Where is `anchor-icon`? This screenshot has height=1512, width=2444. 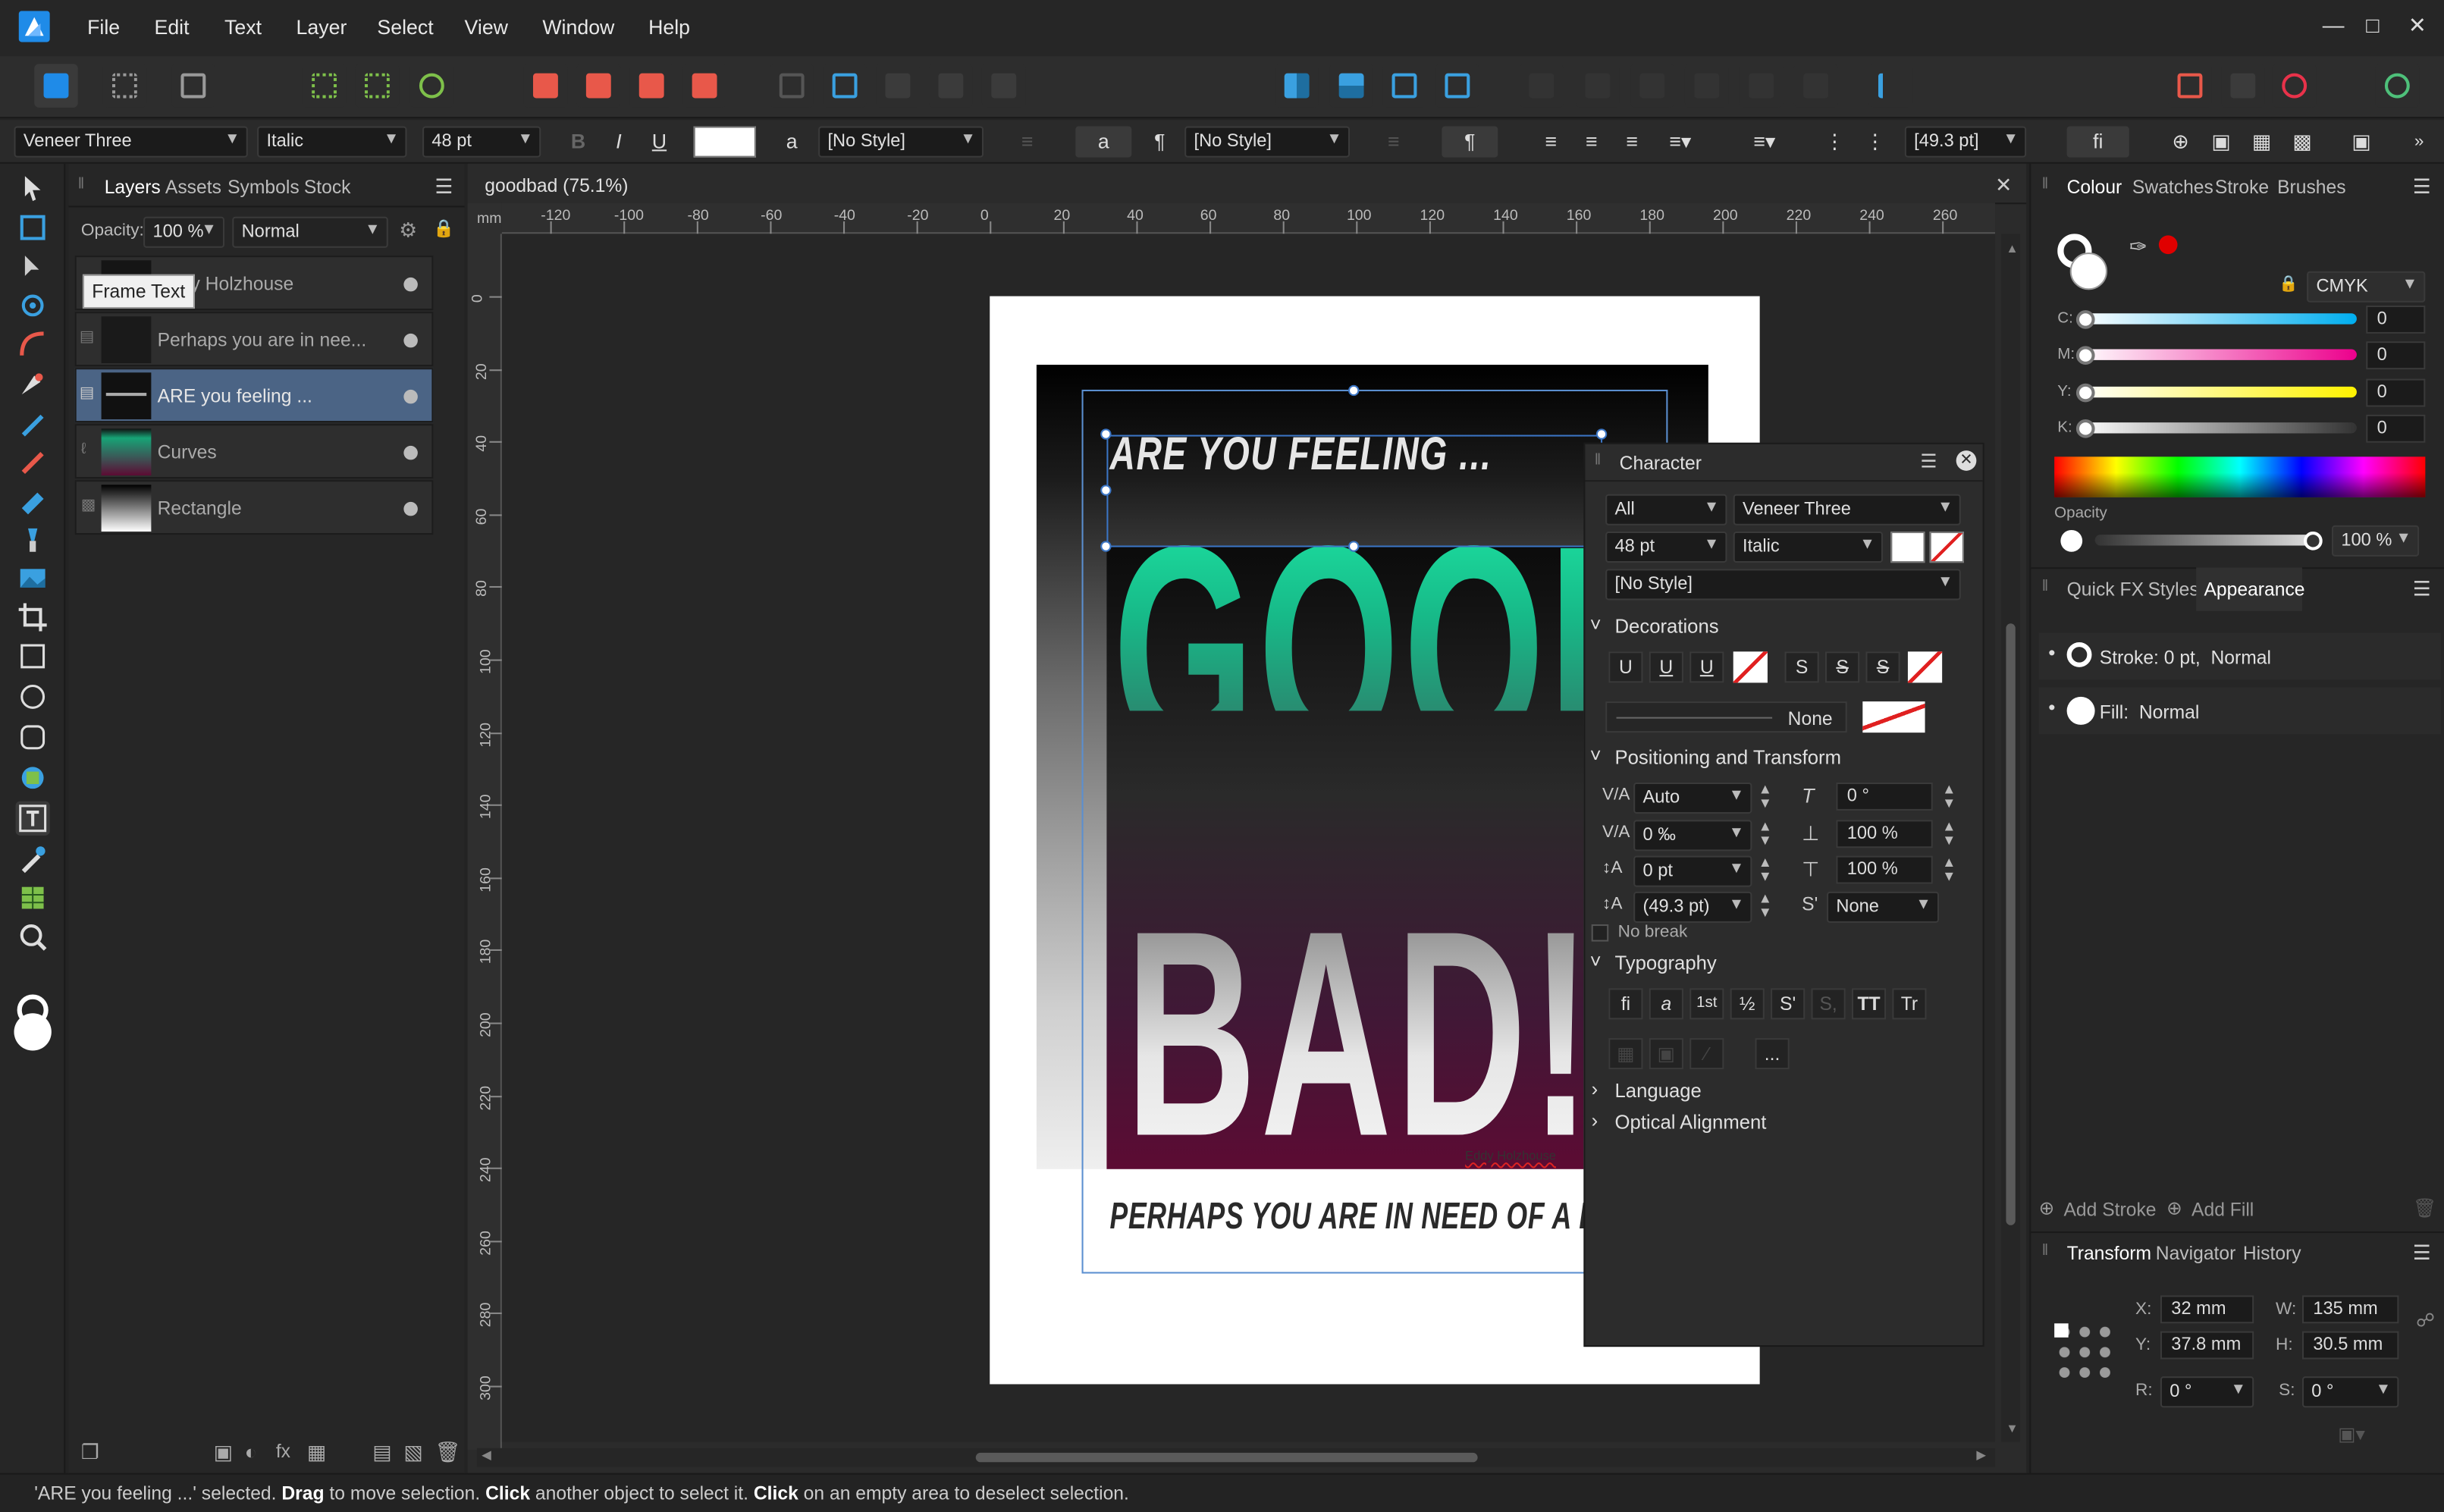 anchor-icon is located at coordinates (845, 86).